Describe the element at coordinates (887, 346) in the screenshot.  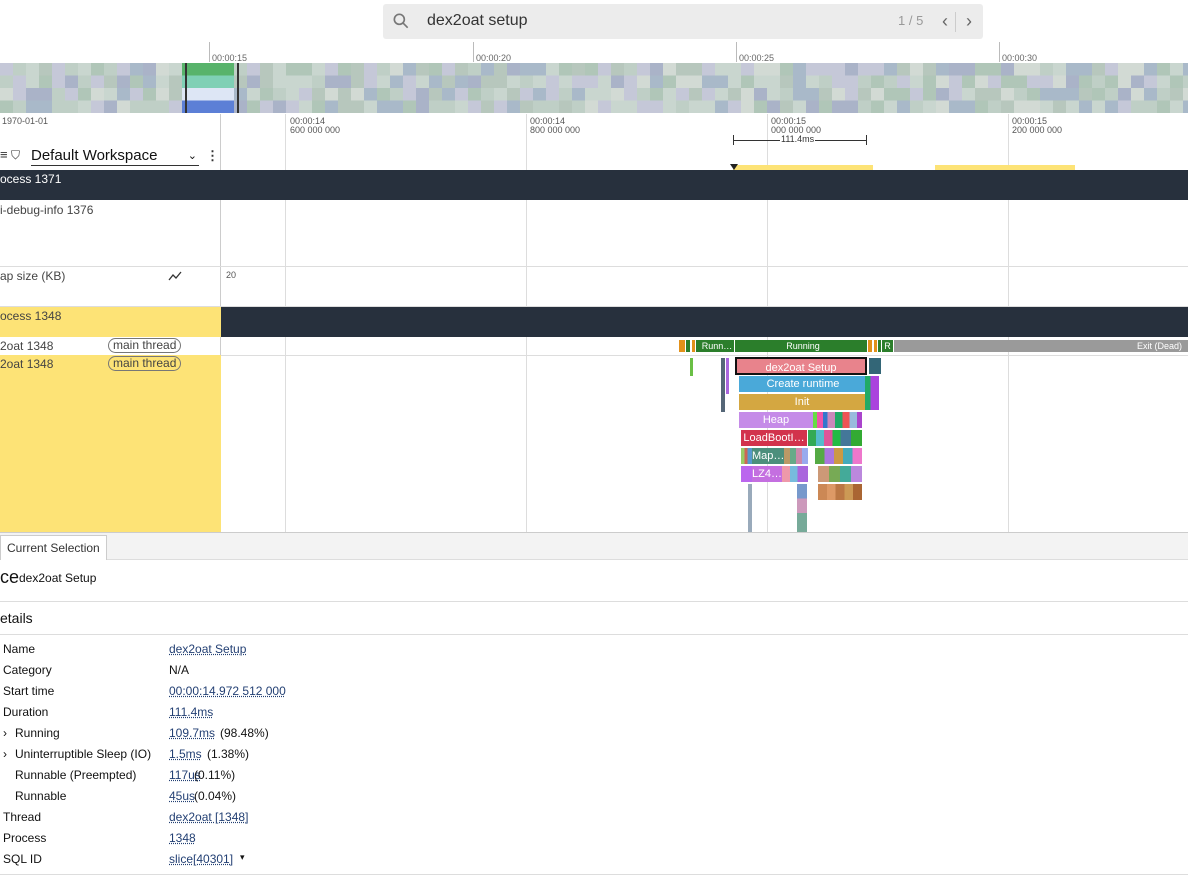
I see `state-bar-runnable: R` at that location.